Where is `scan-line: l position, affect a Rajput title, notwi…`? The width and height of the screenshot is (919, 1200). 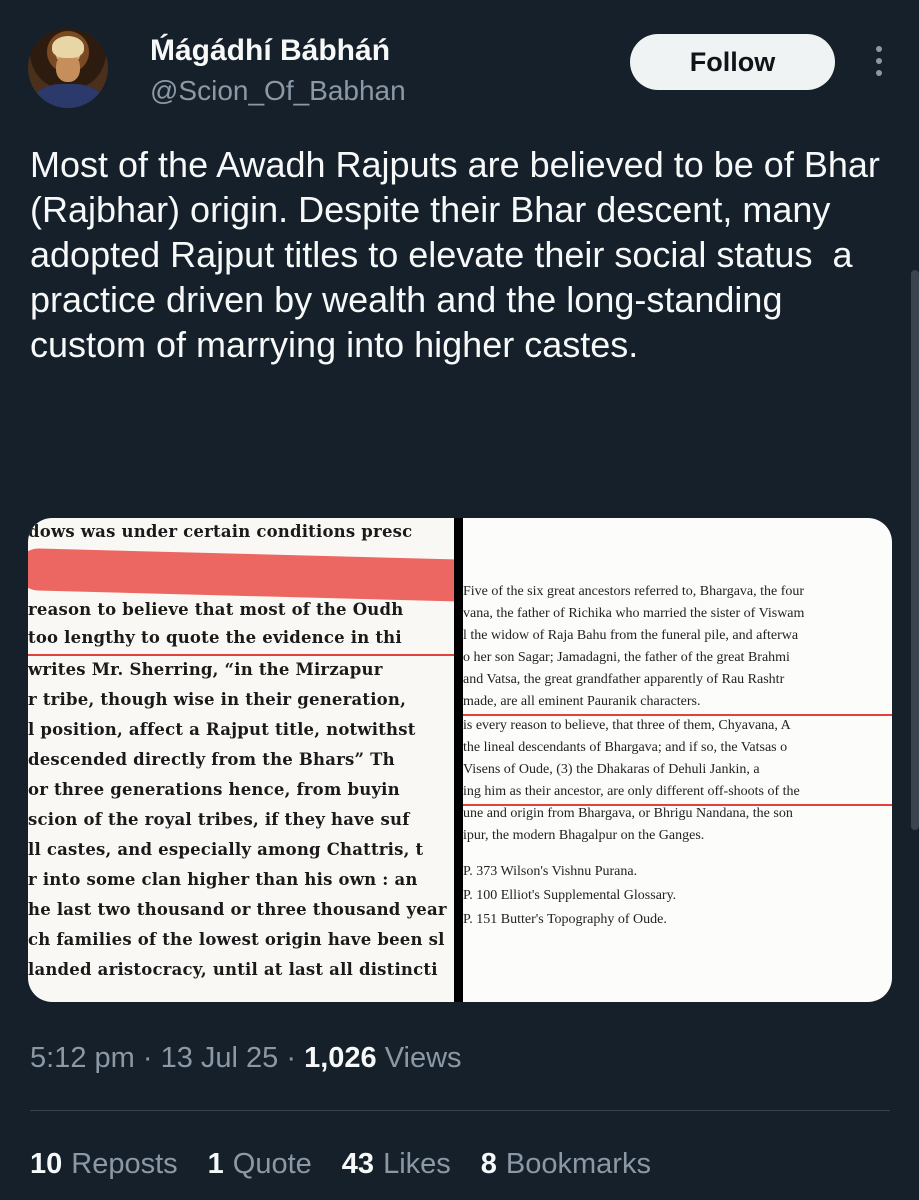
scan-line: l position, affect a Rajput title, notwi… is located at coordinates (222, 729).